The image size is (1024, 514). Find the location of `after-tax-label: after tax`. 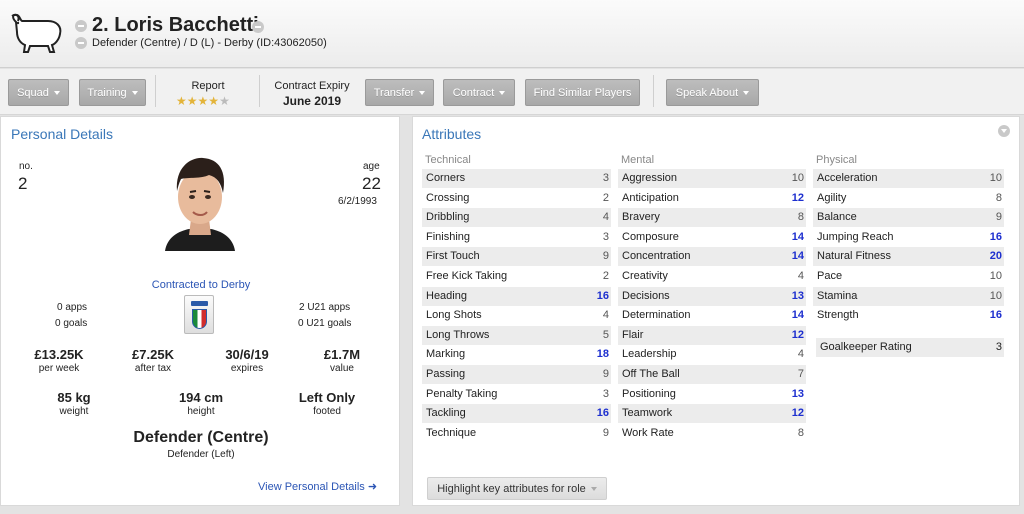

after-tax-label: after tax is located at coordinates (153, 368).